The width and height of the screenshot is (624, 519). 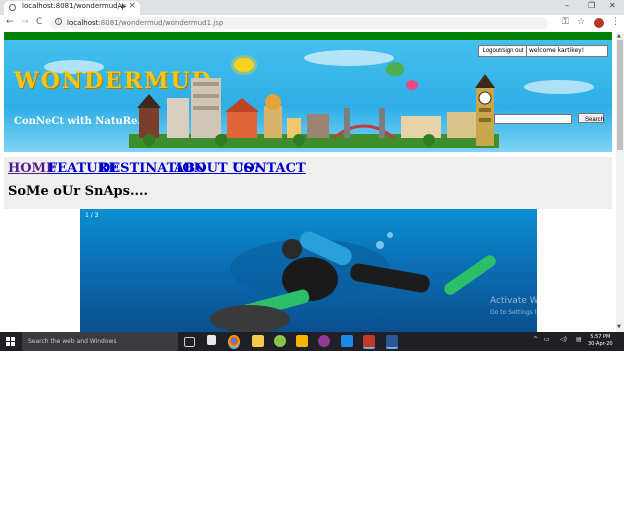 I want to click on chrome-icon, so click(x=234, y=342).